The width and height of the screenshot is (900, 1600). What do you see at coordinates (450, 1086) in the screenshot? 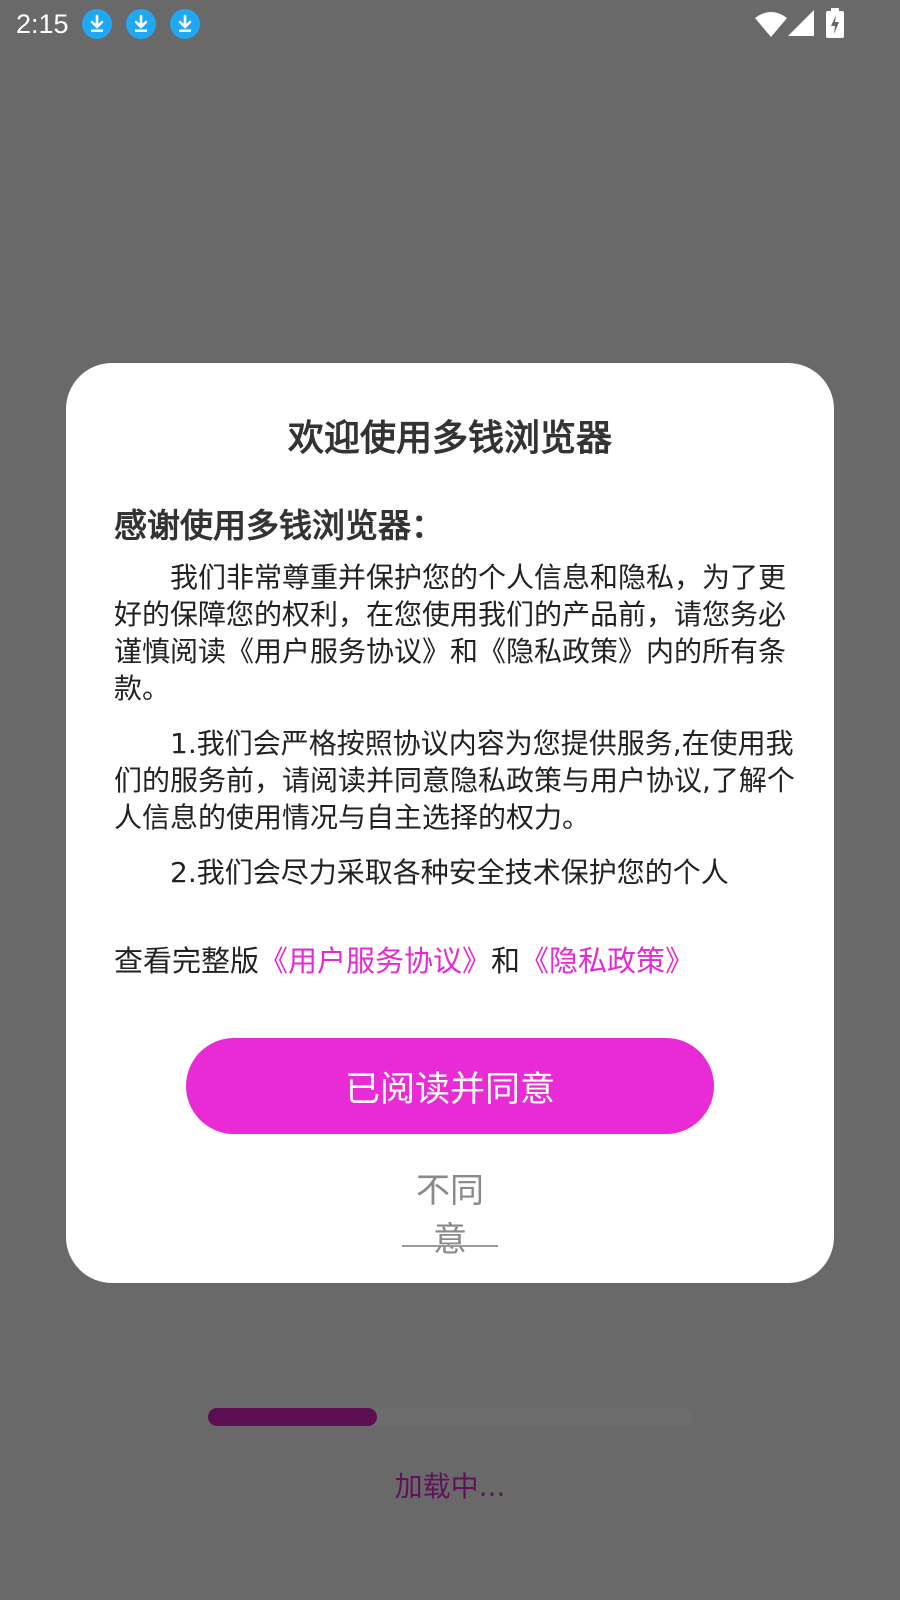
I see `agree-button: 已阅读并同意` at bounding box center [450, 1086].